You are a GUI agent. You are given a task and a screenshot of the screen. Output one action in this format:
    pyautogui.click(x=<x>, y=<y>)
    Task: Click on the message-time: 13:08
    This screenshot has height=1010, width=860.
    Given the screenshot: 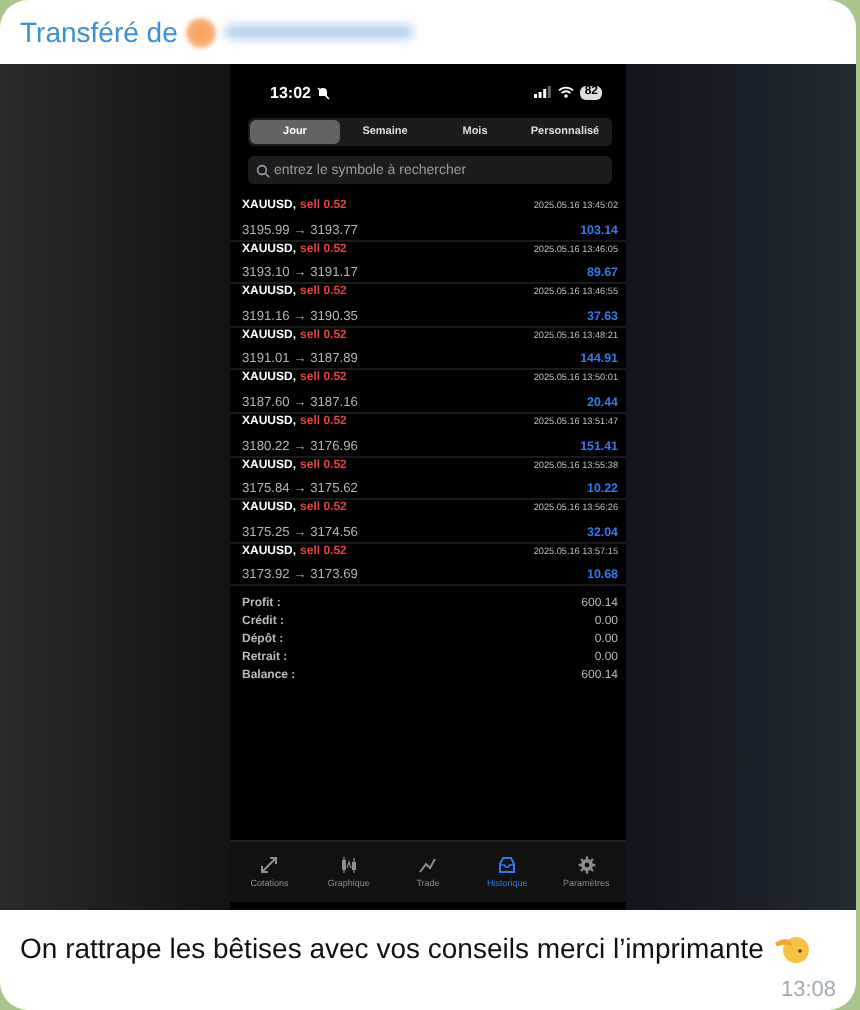 What is the action you would take?
    pyautogui.click(x=808, y=990)
    